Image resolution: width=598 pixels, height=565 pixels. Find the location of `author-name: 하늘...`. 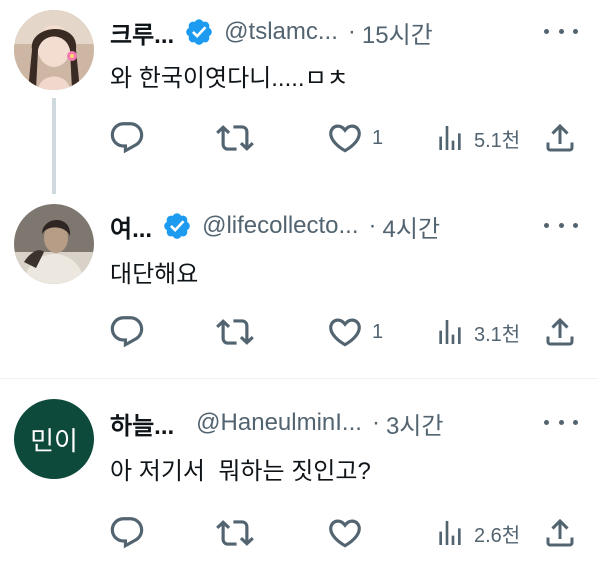

author-name: 하늘... is located at coordinates (142, 423).